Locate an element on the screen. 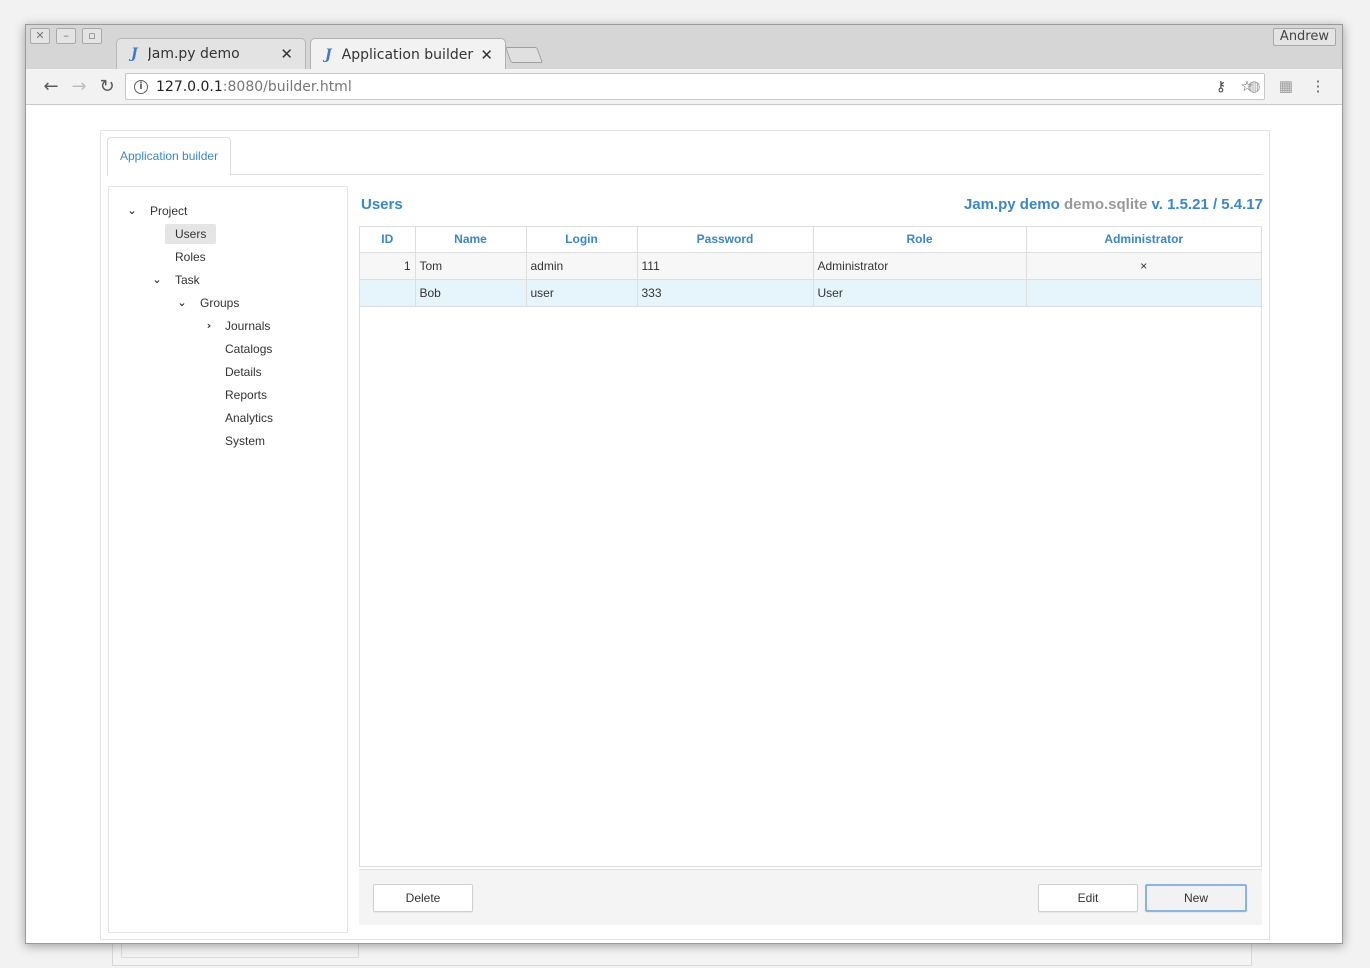 This screenshot has height=968, width=1370. tree-item-analytics: Analytics is located at coordinates (249, 418).